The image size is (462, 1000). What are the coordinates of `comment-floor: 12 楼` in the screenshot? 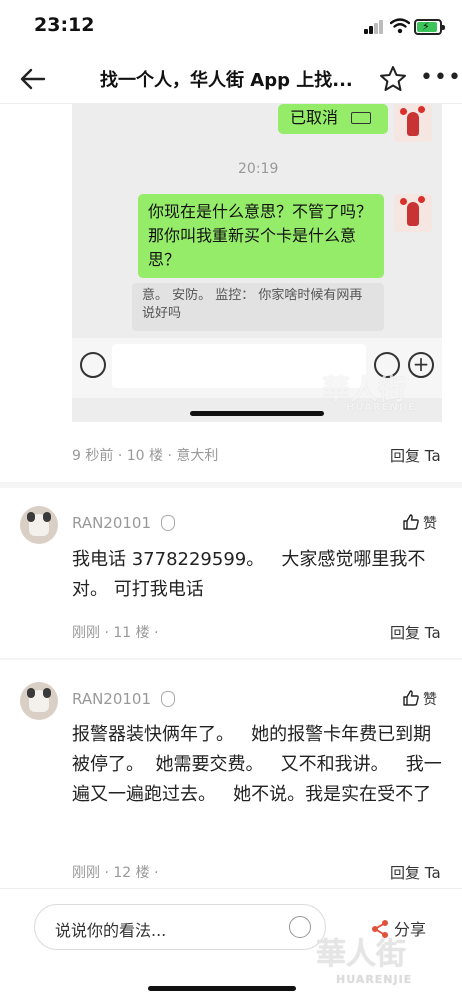 It's located at (131, 873).